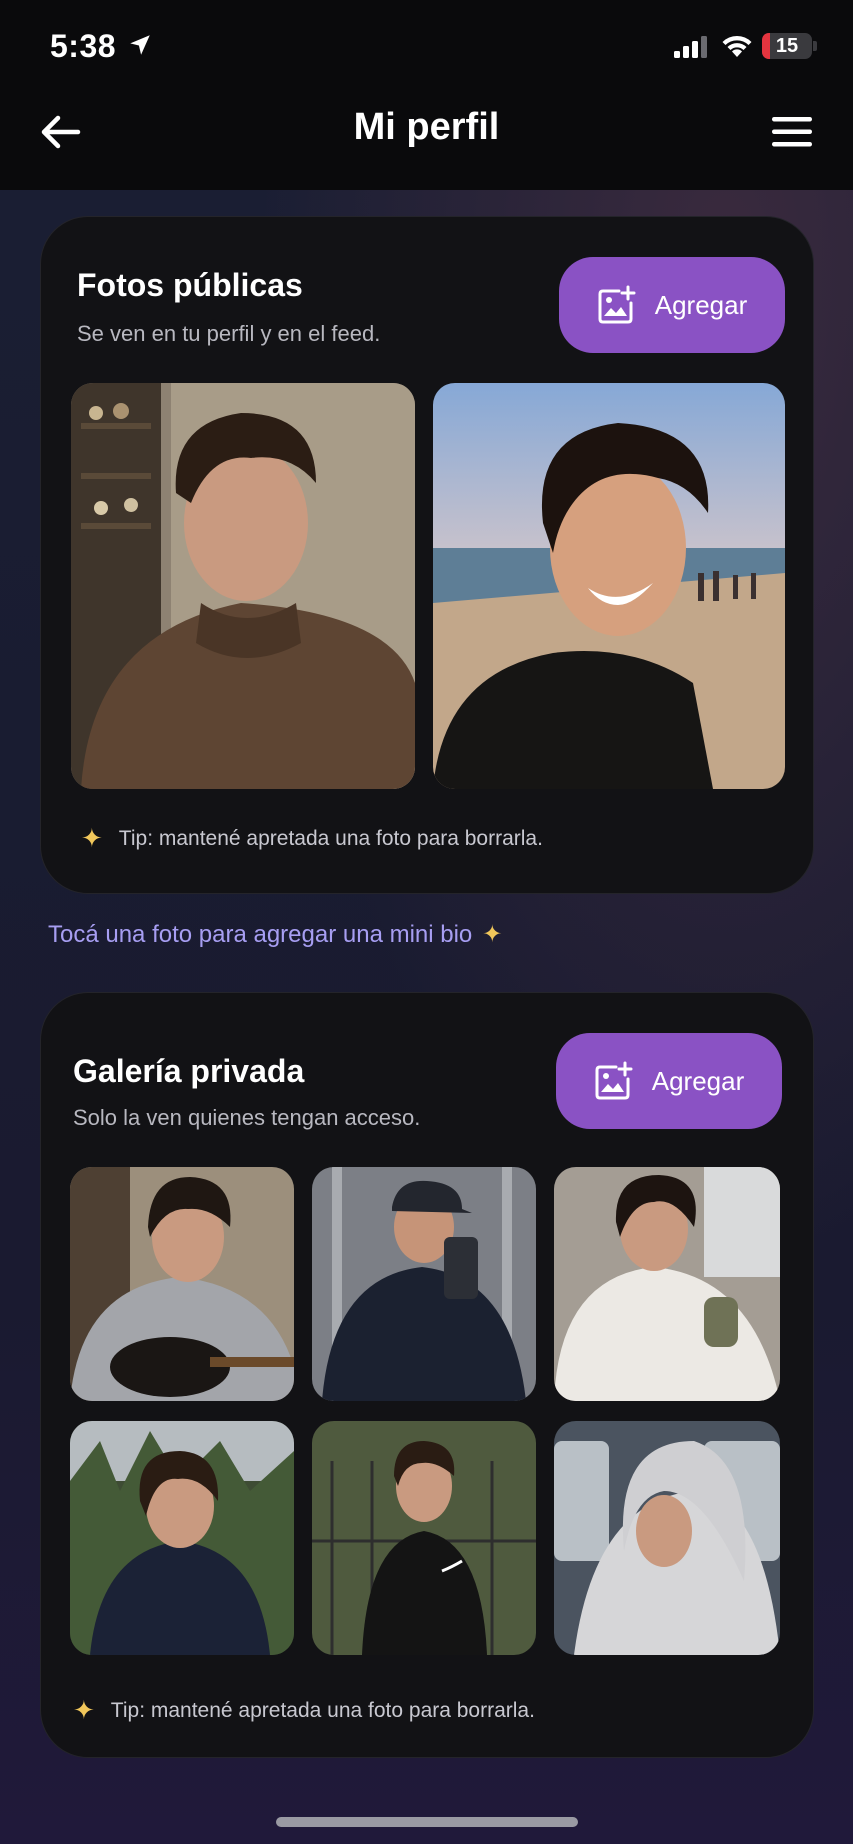 Image resolution: width=853 pixels, height=1844 pixels. What do you see at coordinates (427, 1822) in the screenshot?
I see `home-indicator` at bounding box center [427, 1822].